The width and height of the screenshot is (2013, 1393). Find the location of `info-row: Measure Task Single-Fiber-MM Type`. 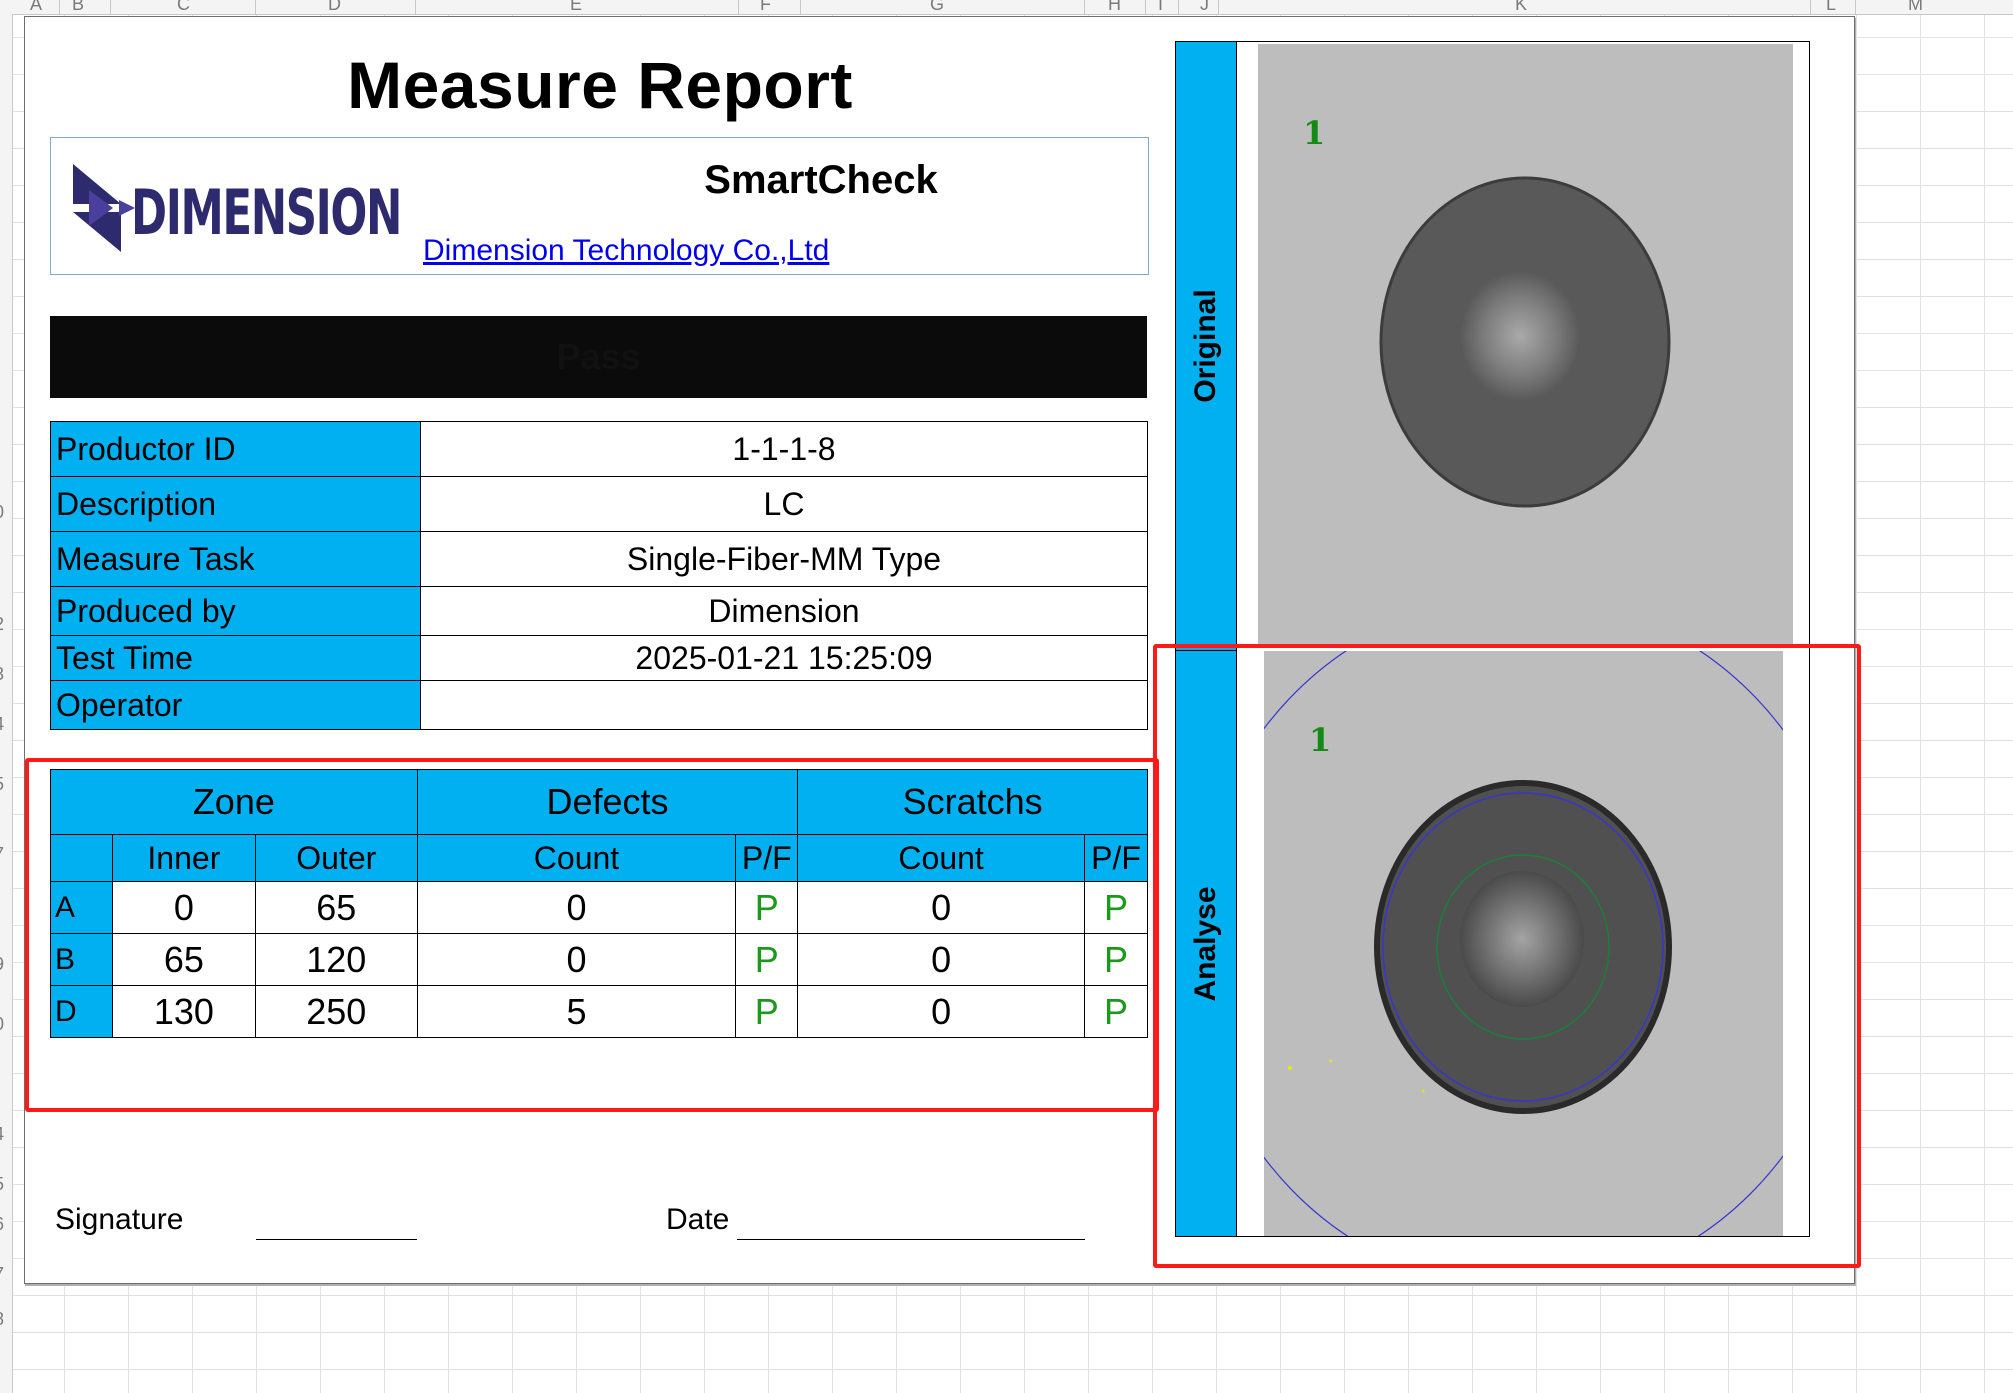

info-row: Measure Task Single-Fiber-MM Type is located at coordinates (599, 559).